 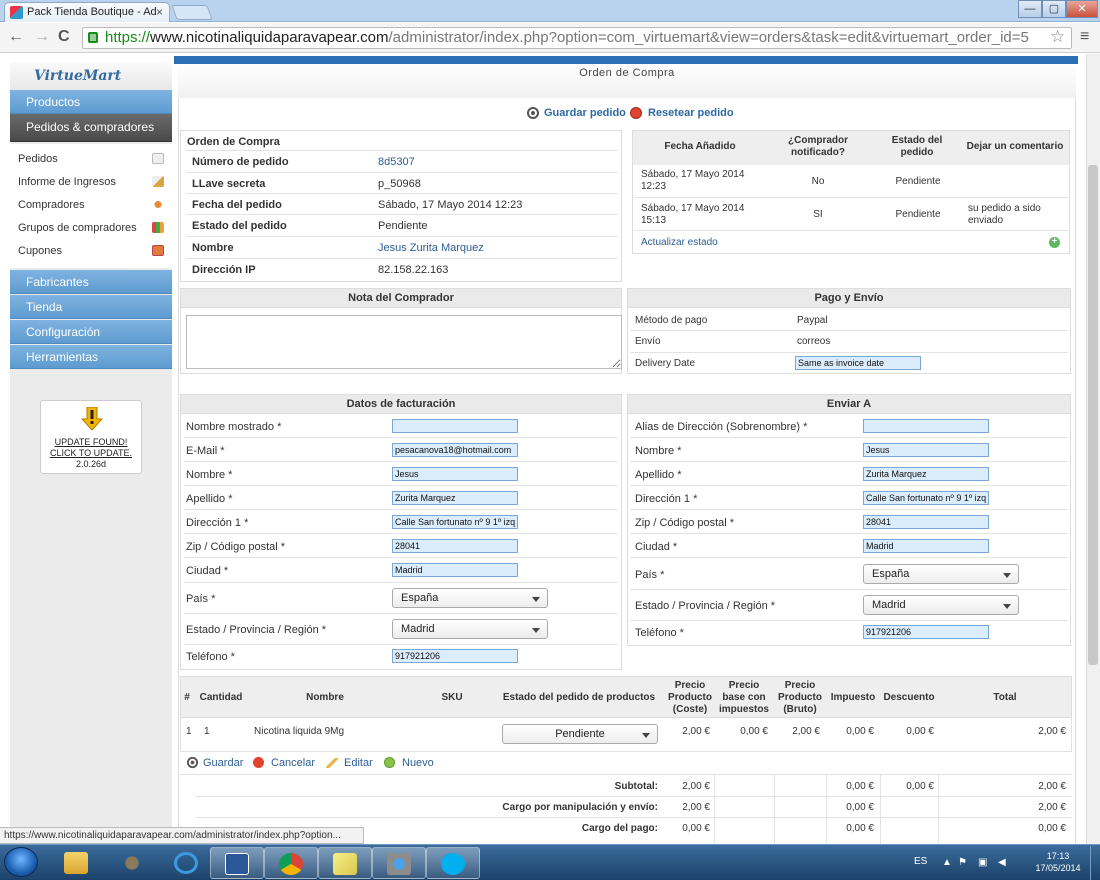 I want to click on taskbar-chrome, so click(x=291, y=863).